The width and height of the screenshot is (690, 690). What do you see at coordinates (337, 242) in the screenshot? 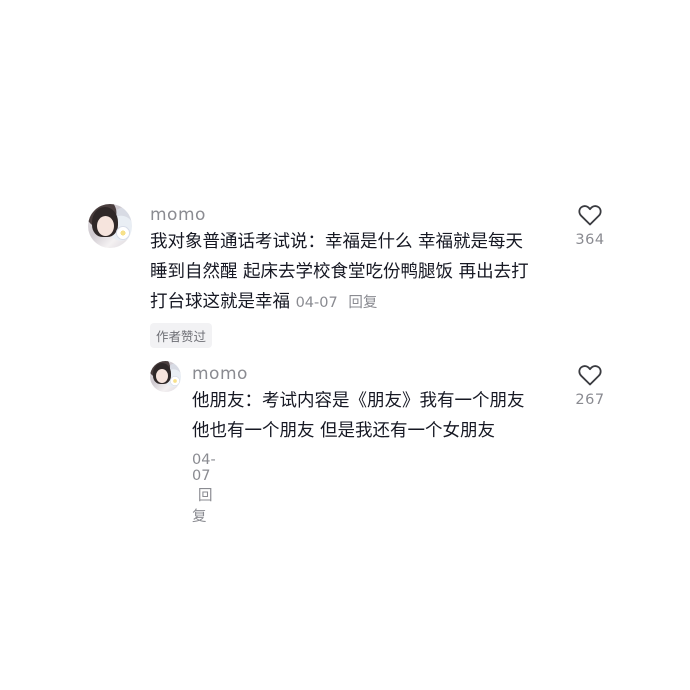
I see `comment-line: 我对象普通话考试说：幸福是什么 幸福就是每天` at bounding box center [337, 242].